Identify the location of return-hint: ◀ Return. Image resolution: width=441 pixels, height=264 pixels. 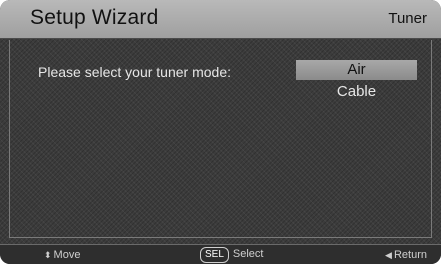
(406, 255).